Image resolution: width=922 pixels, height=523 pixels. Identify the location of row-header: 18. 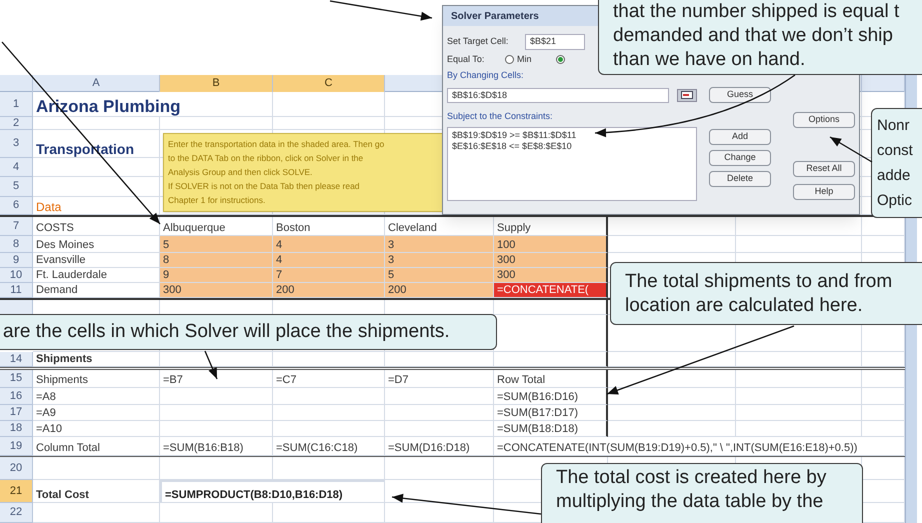
(16, 429).